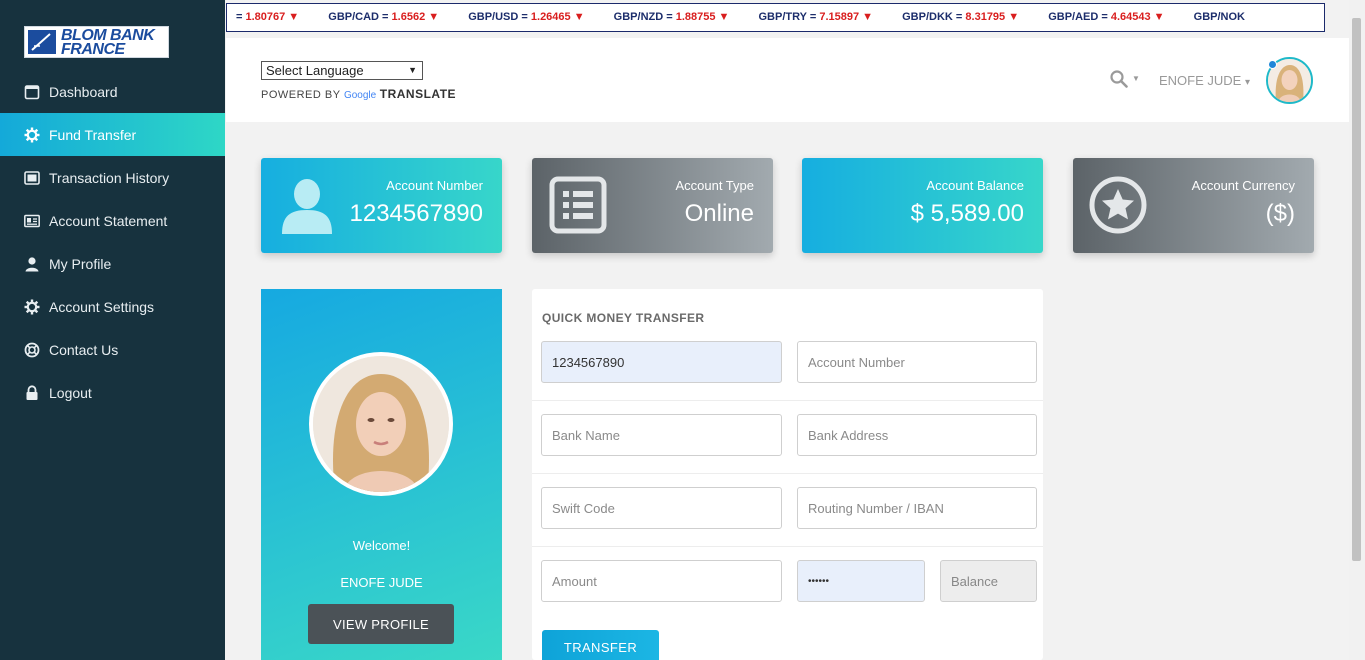 This screenshot has width=1365, height=660. Describe the element at coordinates (32, 178) in the screenshot. I see `hdd-icon` at that location.